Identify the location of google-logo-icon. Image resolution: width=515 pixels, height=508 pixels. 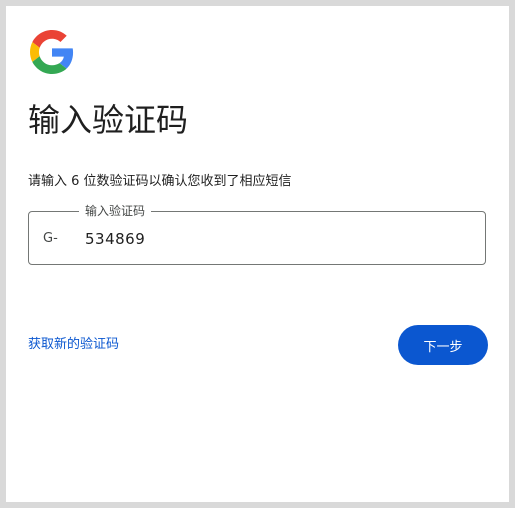
(52, 52).